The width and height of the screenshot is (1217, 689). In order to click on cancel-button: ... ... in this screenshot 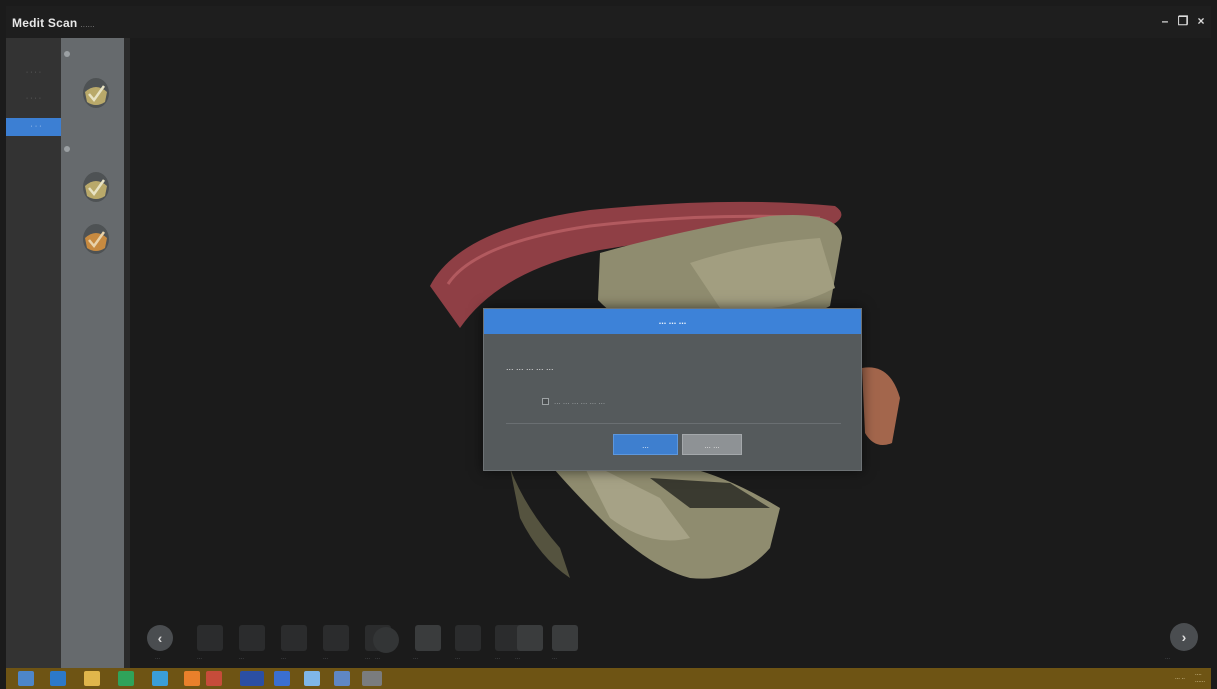, I will do `click(712, 444)`.